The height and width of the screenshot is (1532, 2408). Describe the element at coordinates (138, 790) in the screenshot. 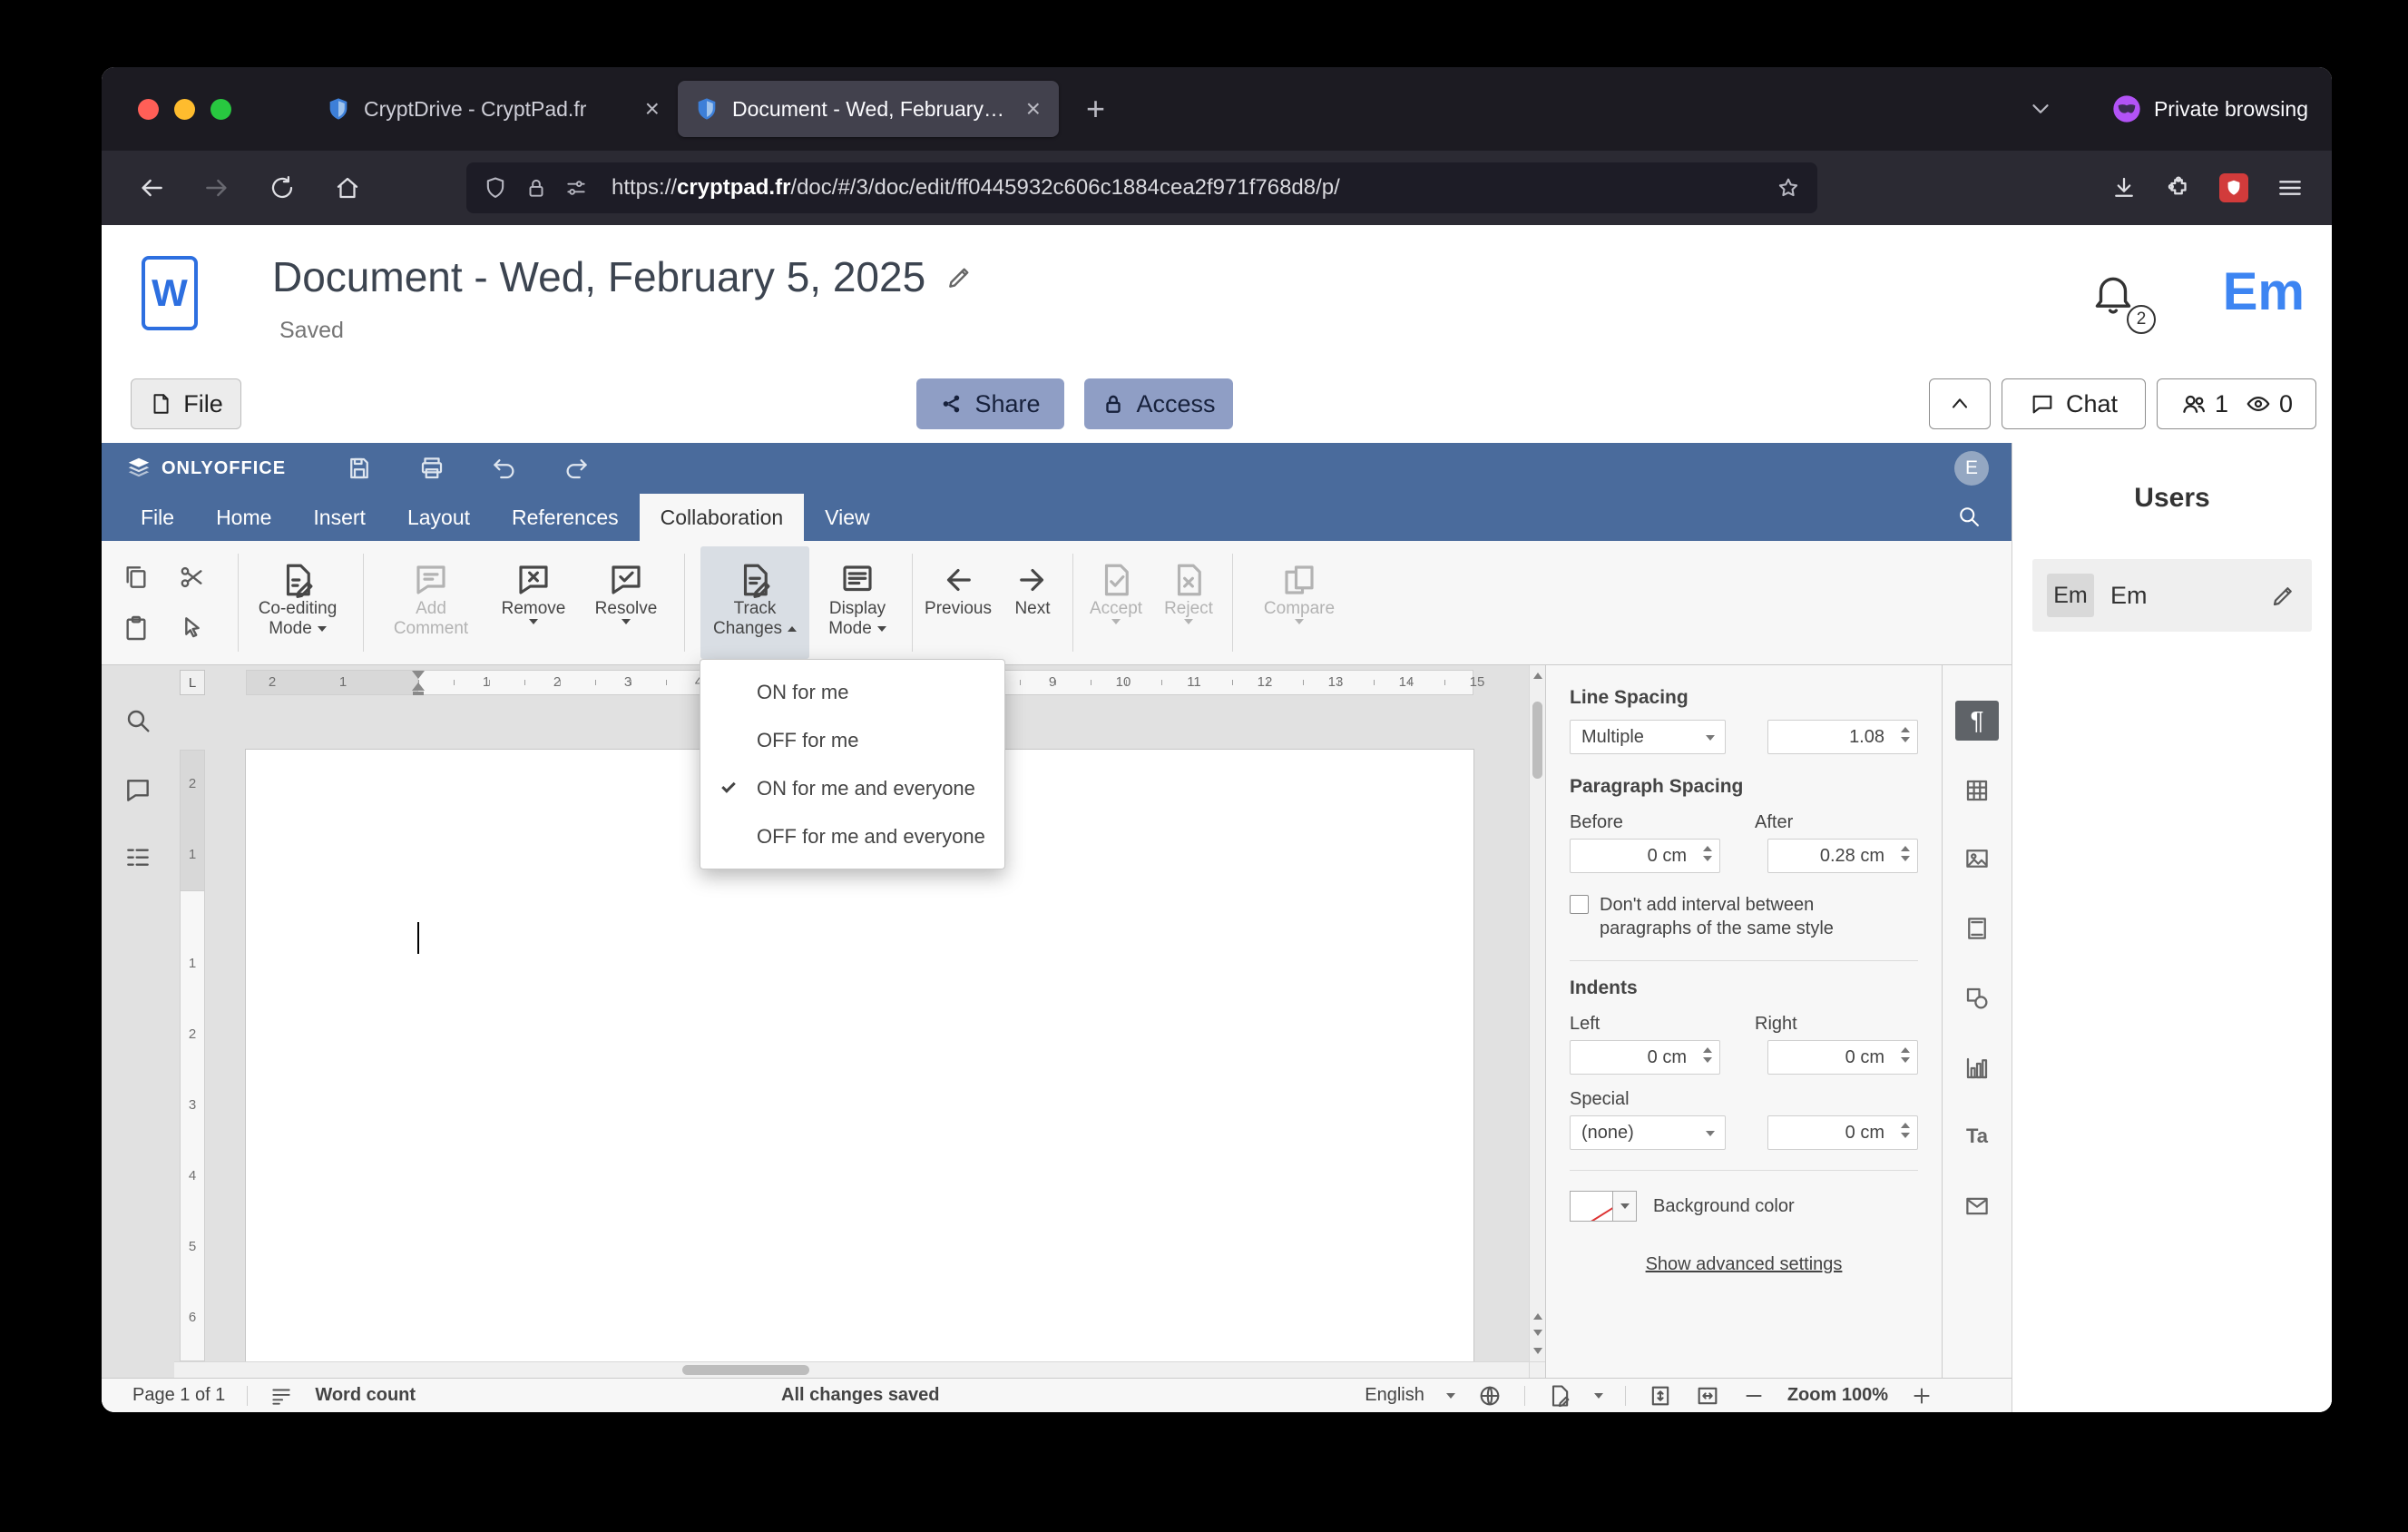

I see `comments-panel-icon` at that location.